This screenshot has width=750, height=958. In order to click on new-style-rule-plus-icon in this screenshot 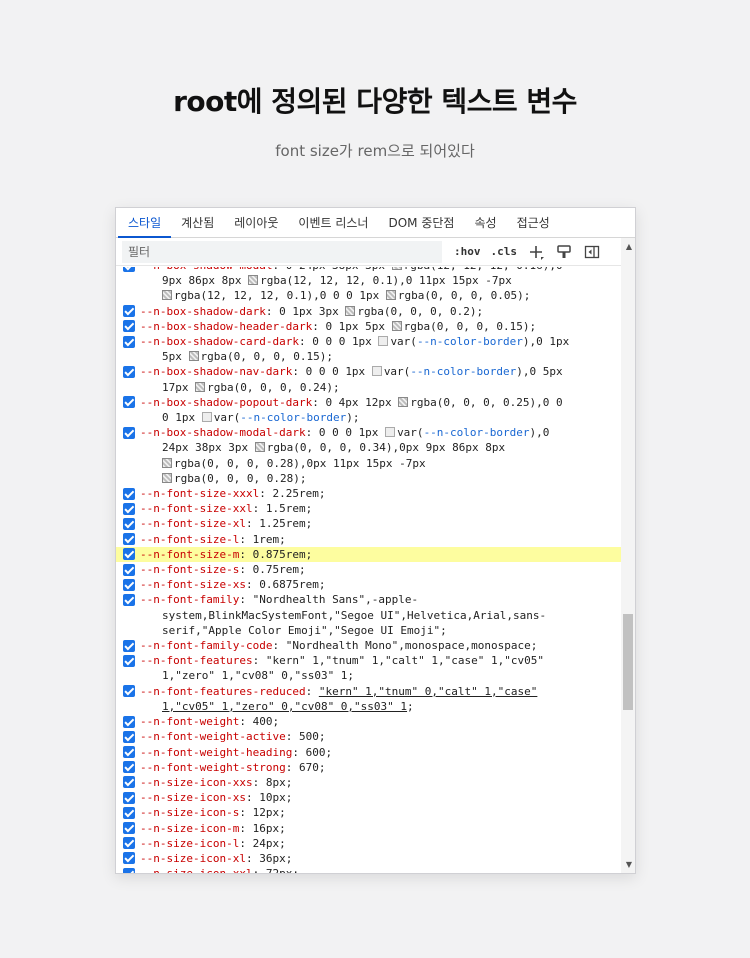, I will do `click(536, 252)`.